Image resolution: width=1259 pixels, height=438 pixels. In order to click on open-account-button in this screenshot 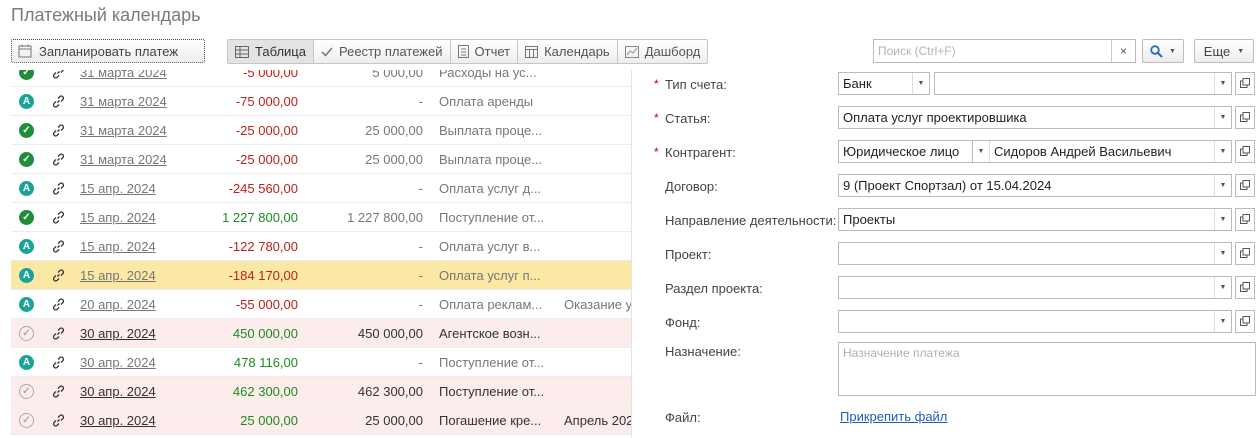, I will do `click(1245, 83)`.